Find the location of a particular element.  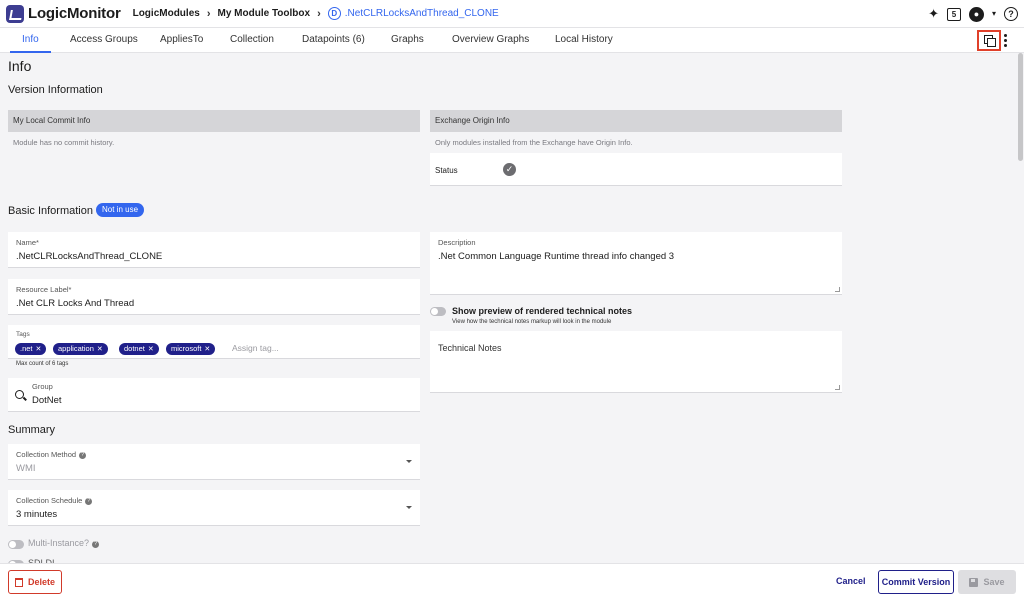

save-icon is located at coordinates (974, 582).